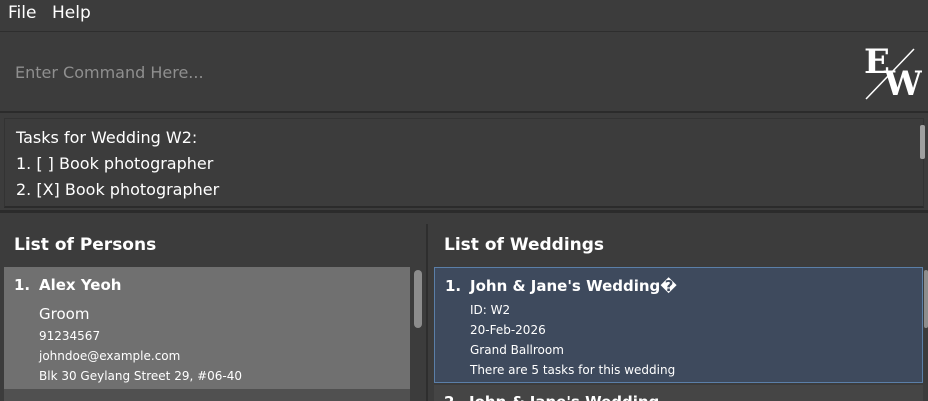 The image size is (928, 401). I want to click on section-divider, so click(464, 211).